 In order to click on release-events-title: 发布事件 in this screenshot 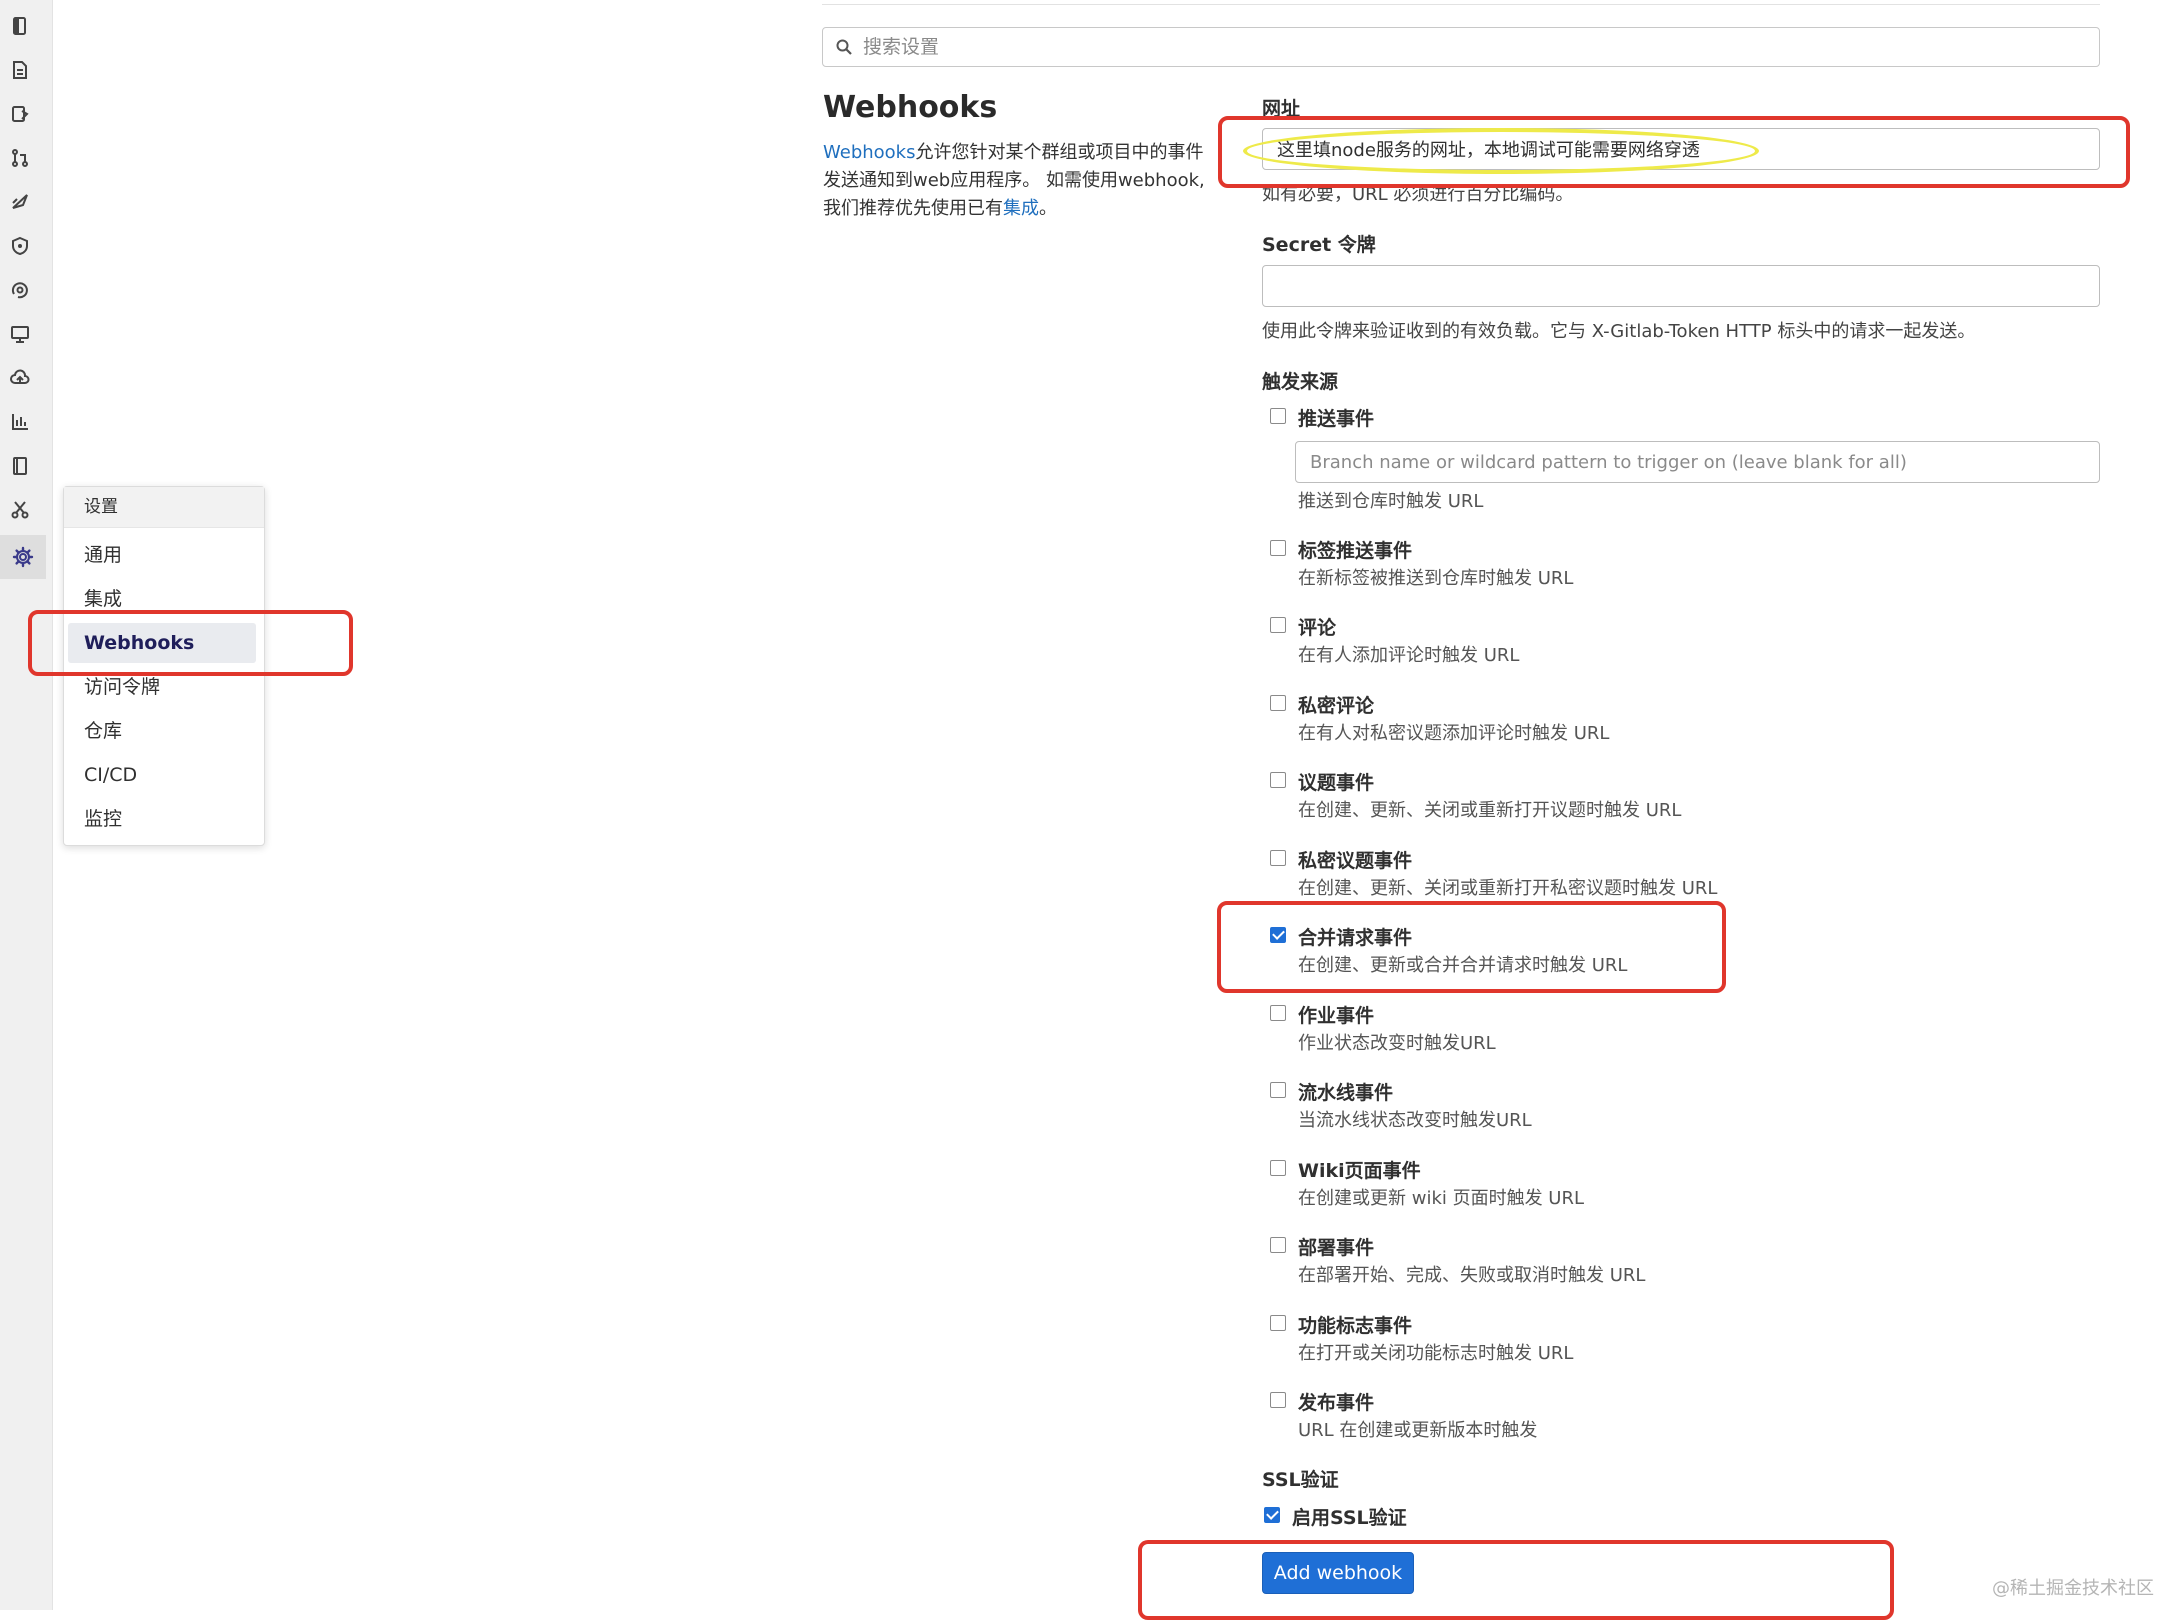, I will do `click(1336, 1403)`.